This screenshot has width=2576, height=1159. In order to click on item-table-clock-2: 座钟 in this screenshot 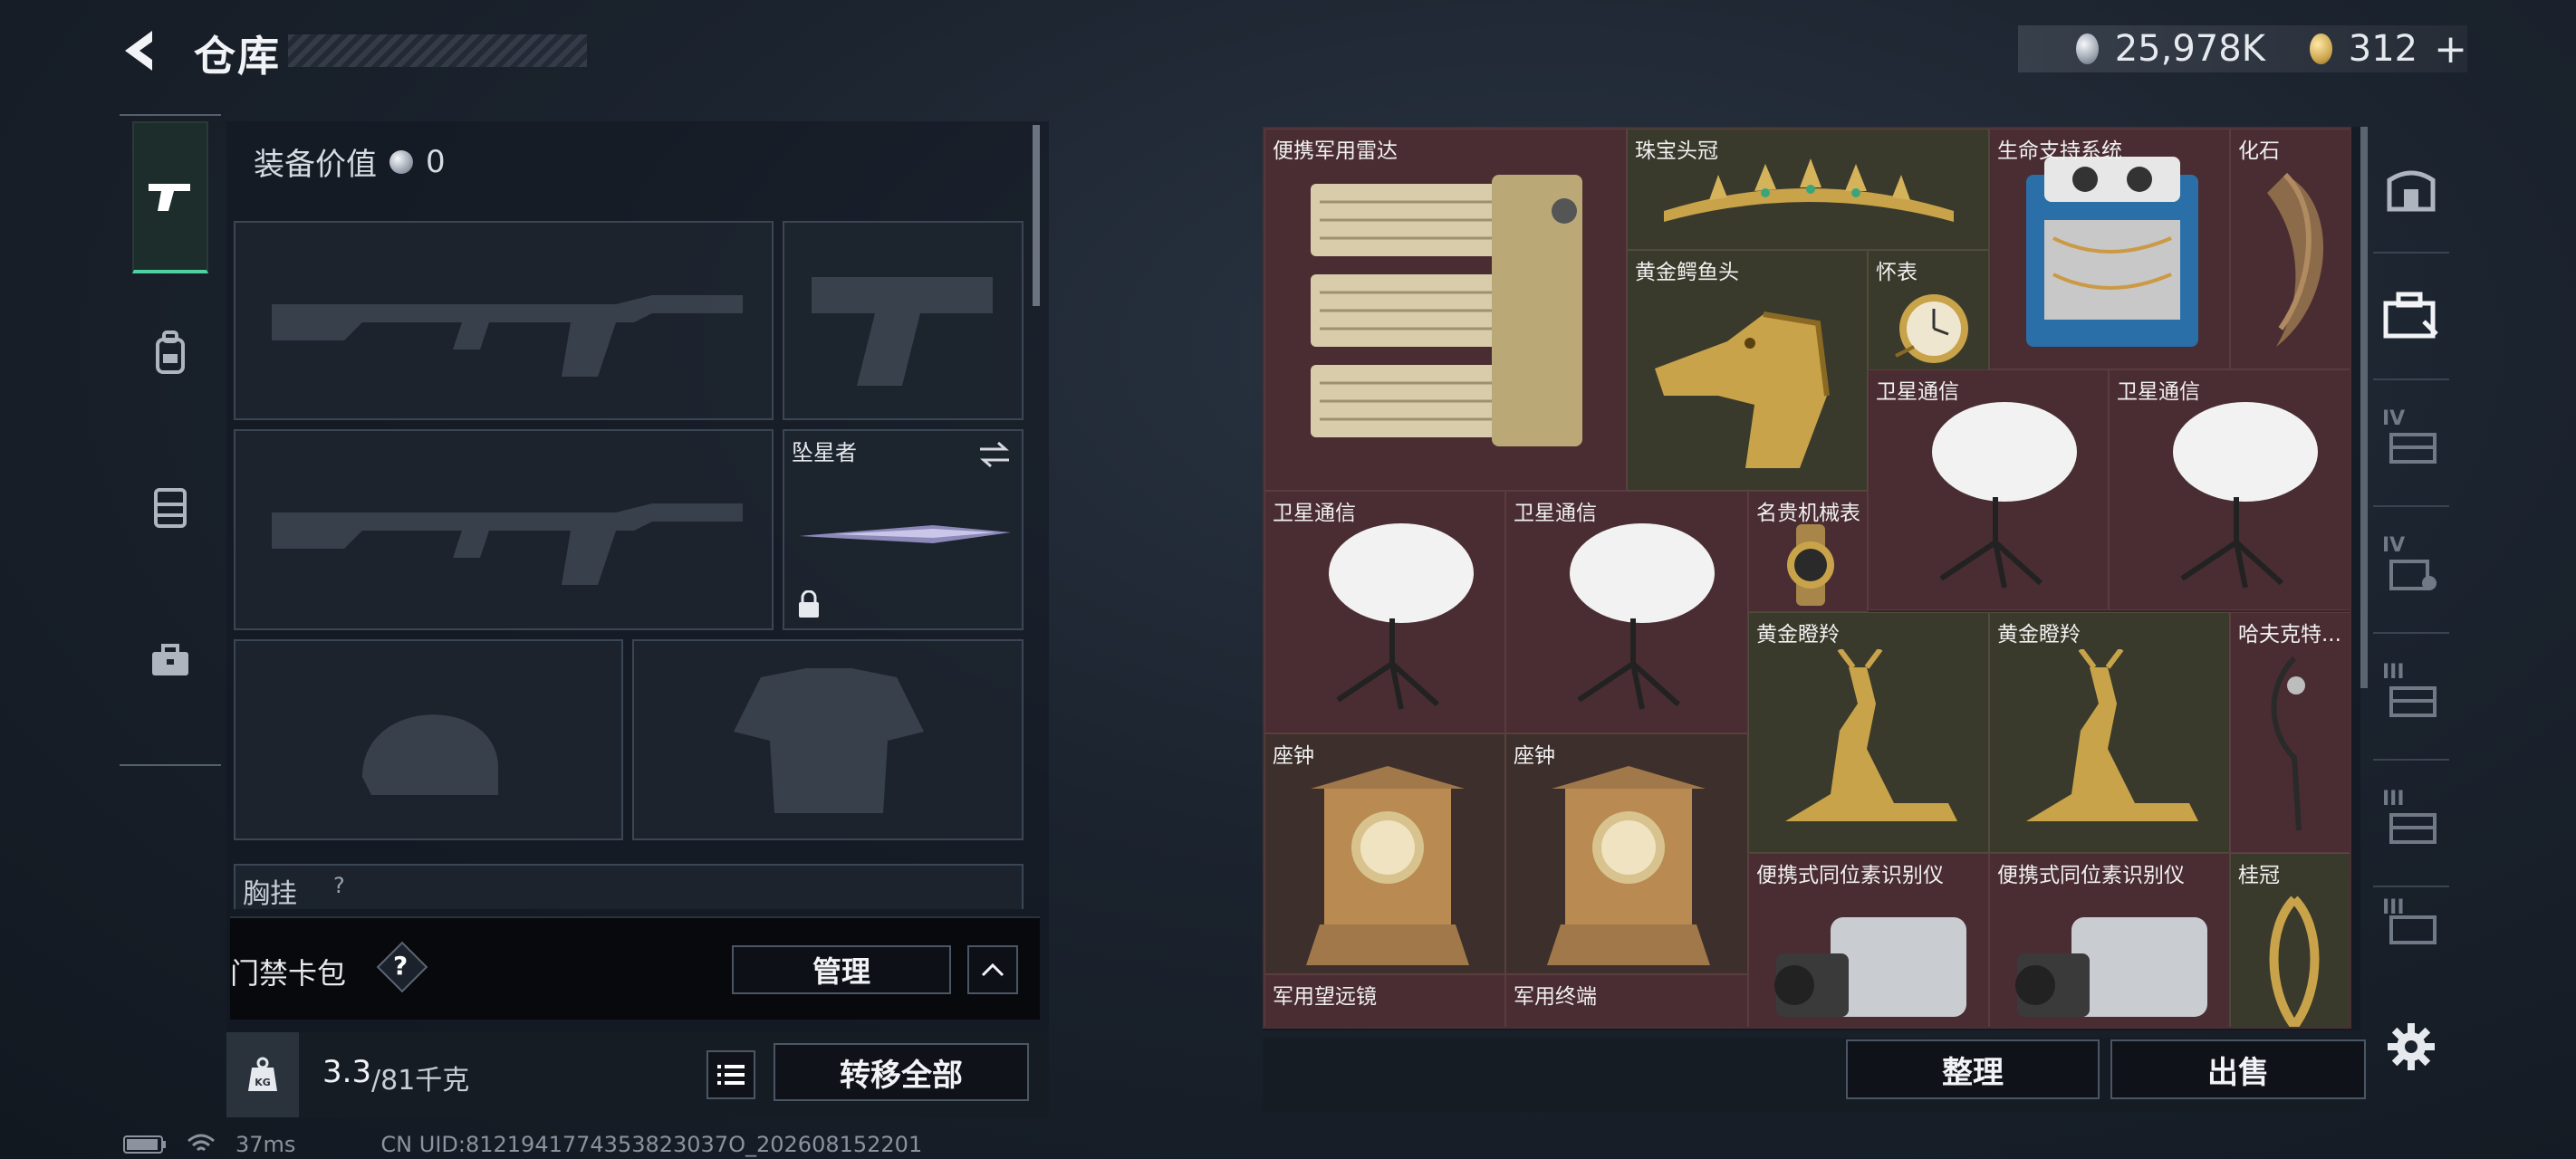, I will do `click(1626, 854)`.